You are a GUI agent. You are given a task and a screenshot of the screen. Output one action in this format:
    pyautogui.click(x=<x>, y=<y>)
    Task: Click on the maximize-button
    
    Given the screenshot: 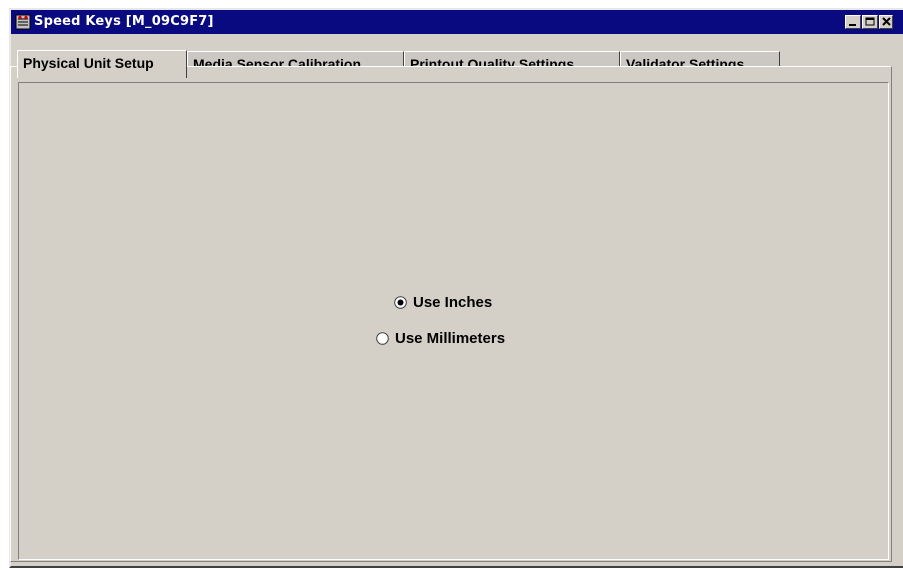 What is the action you would take?
    pyautogui.click(x=870, y=22)
    